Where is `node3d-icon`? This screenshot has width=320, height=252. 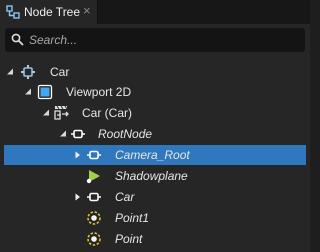
node3d-icon is located at coordinates (28, 72).